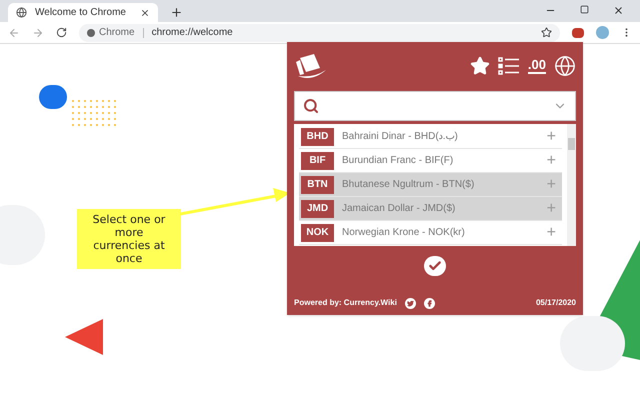 This screenshot has width=640, height=400. I want to click on extension-icon, so click(578, 33).